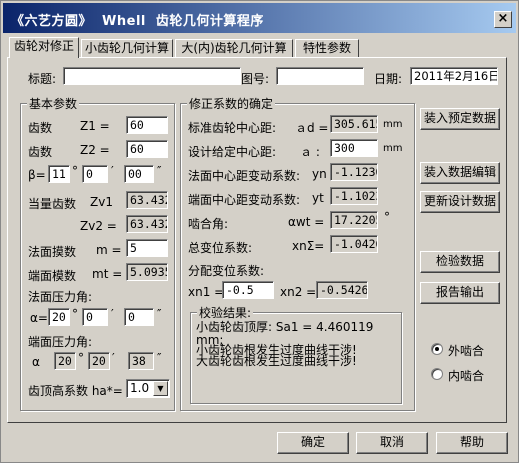 The image size is (519, 463). What do you see at coordinates (460, 262) in the screenshot?
I see `verify-data-button: 检验数据` at bounding box center [460, 262].